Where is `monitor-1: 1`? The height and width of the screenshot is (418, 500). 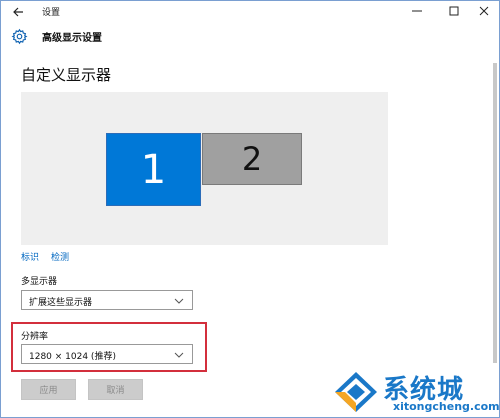 monitor-1: 1 is located at coordinates (153, 169).